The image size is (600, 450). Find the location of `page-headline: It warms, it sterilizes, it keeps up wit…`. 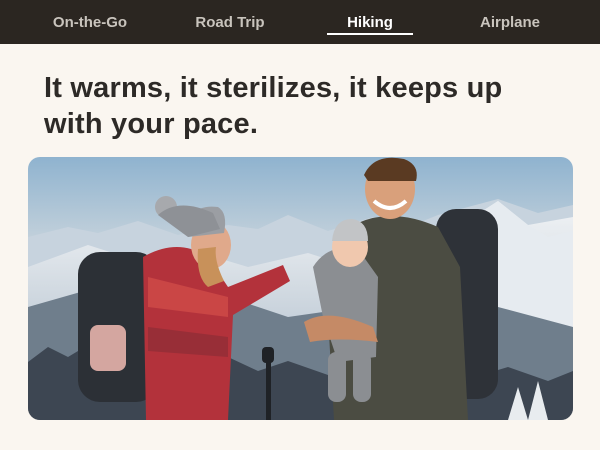

page-headline: It warms, it sterilizes, it keeps up wit… is located at coordinates (273, 106).